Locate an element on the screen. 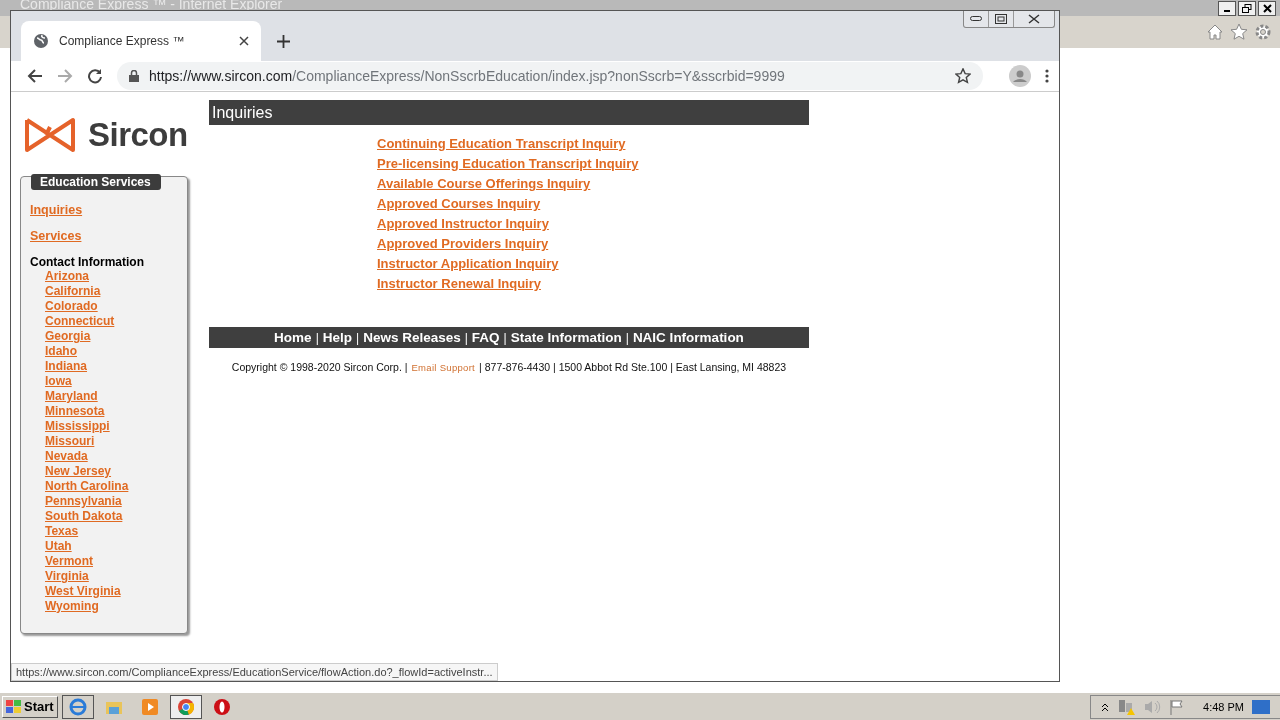 This screenshot has height=720, width=1280. show-desktop-icon is located at coordinates (1261, 706).